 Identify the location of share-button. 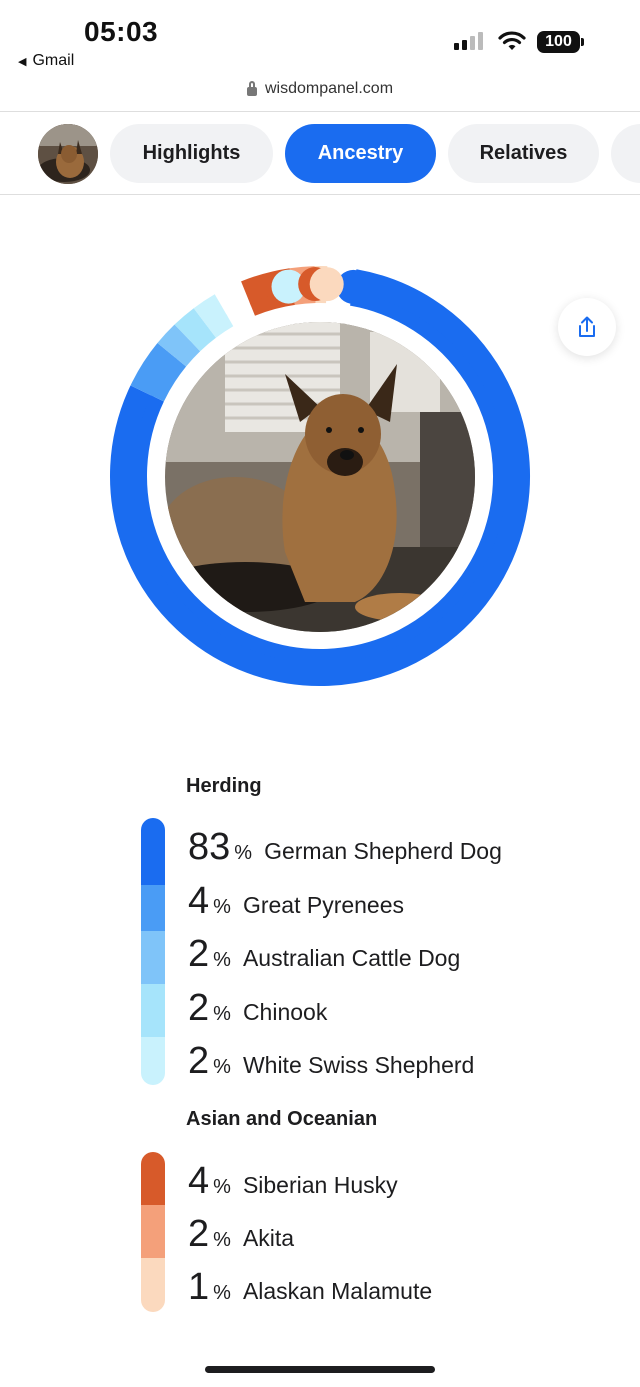
(587, 327).